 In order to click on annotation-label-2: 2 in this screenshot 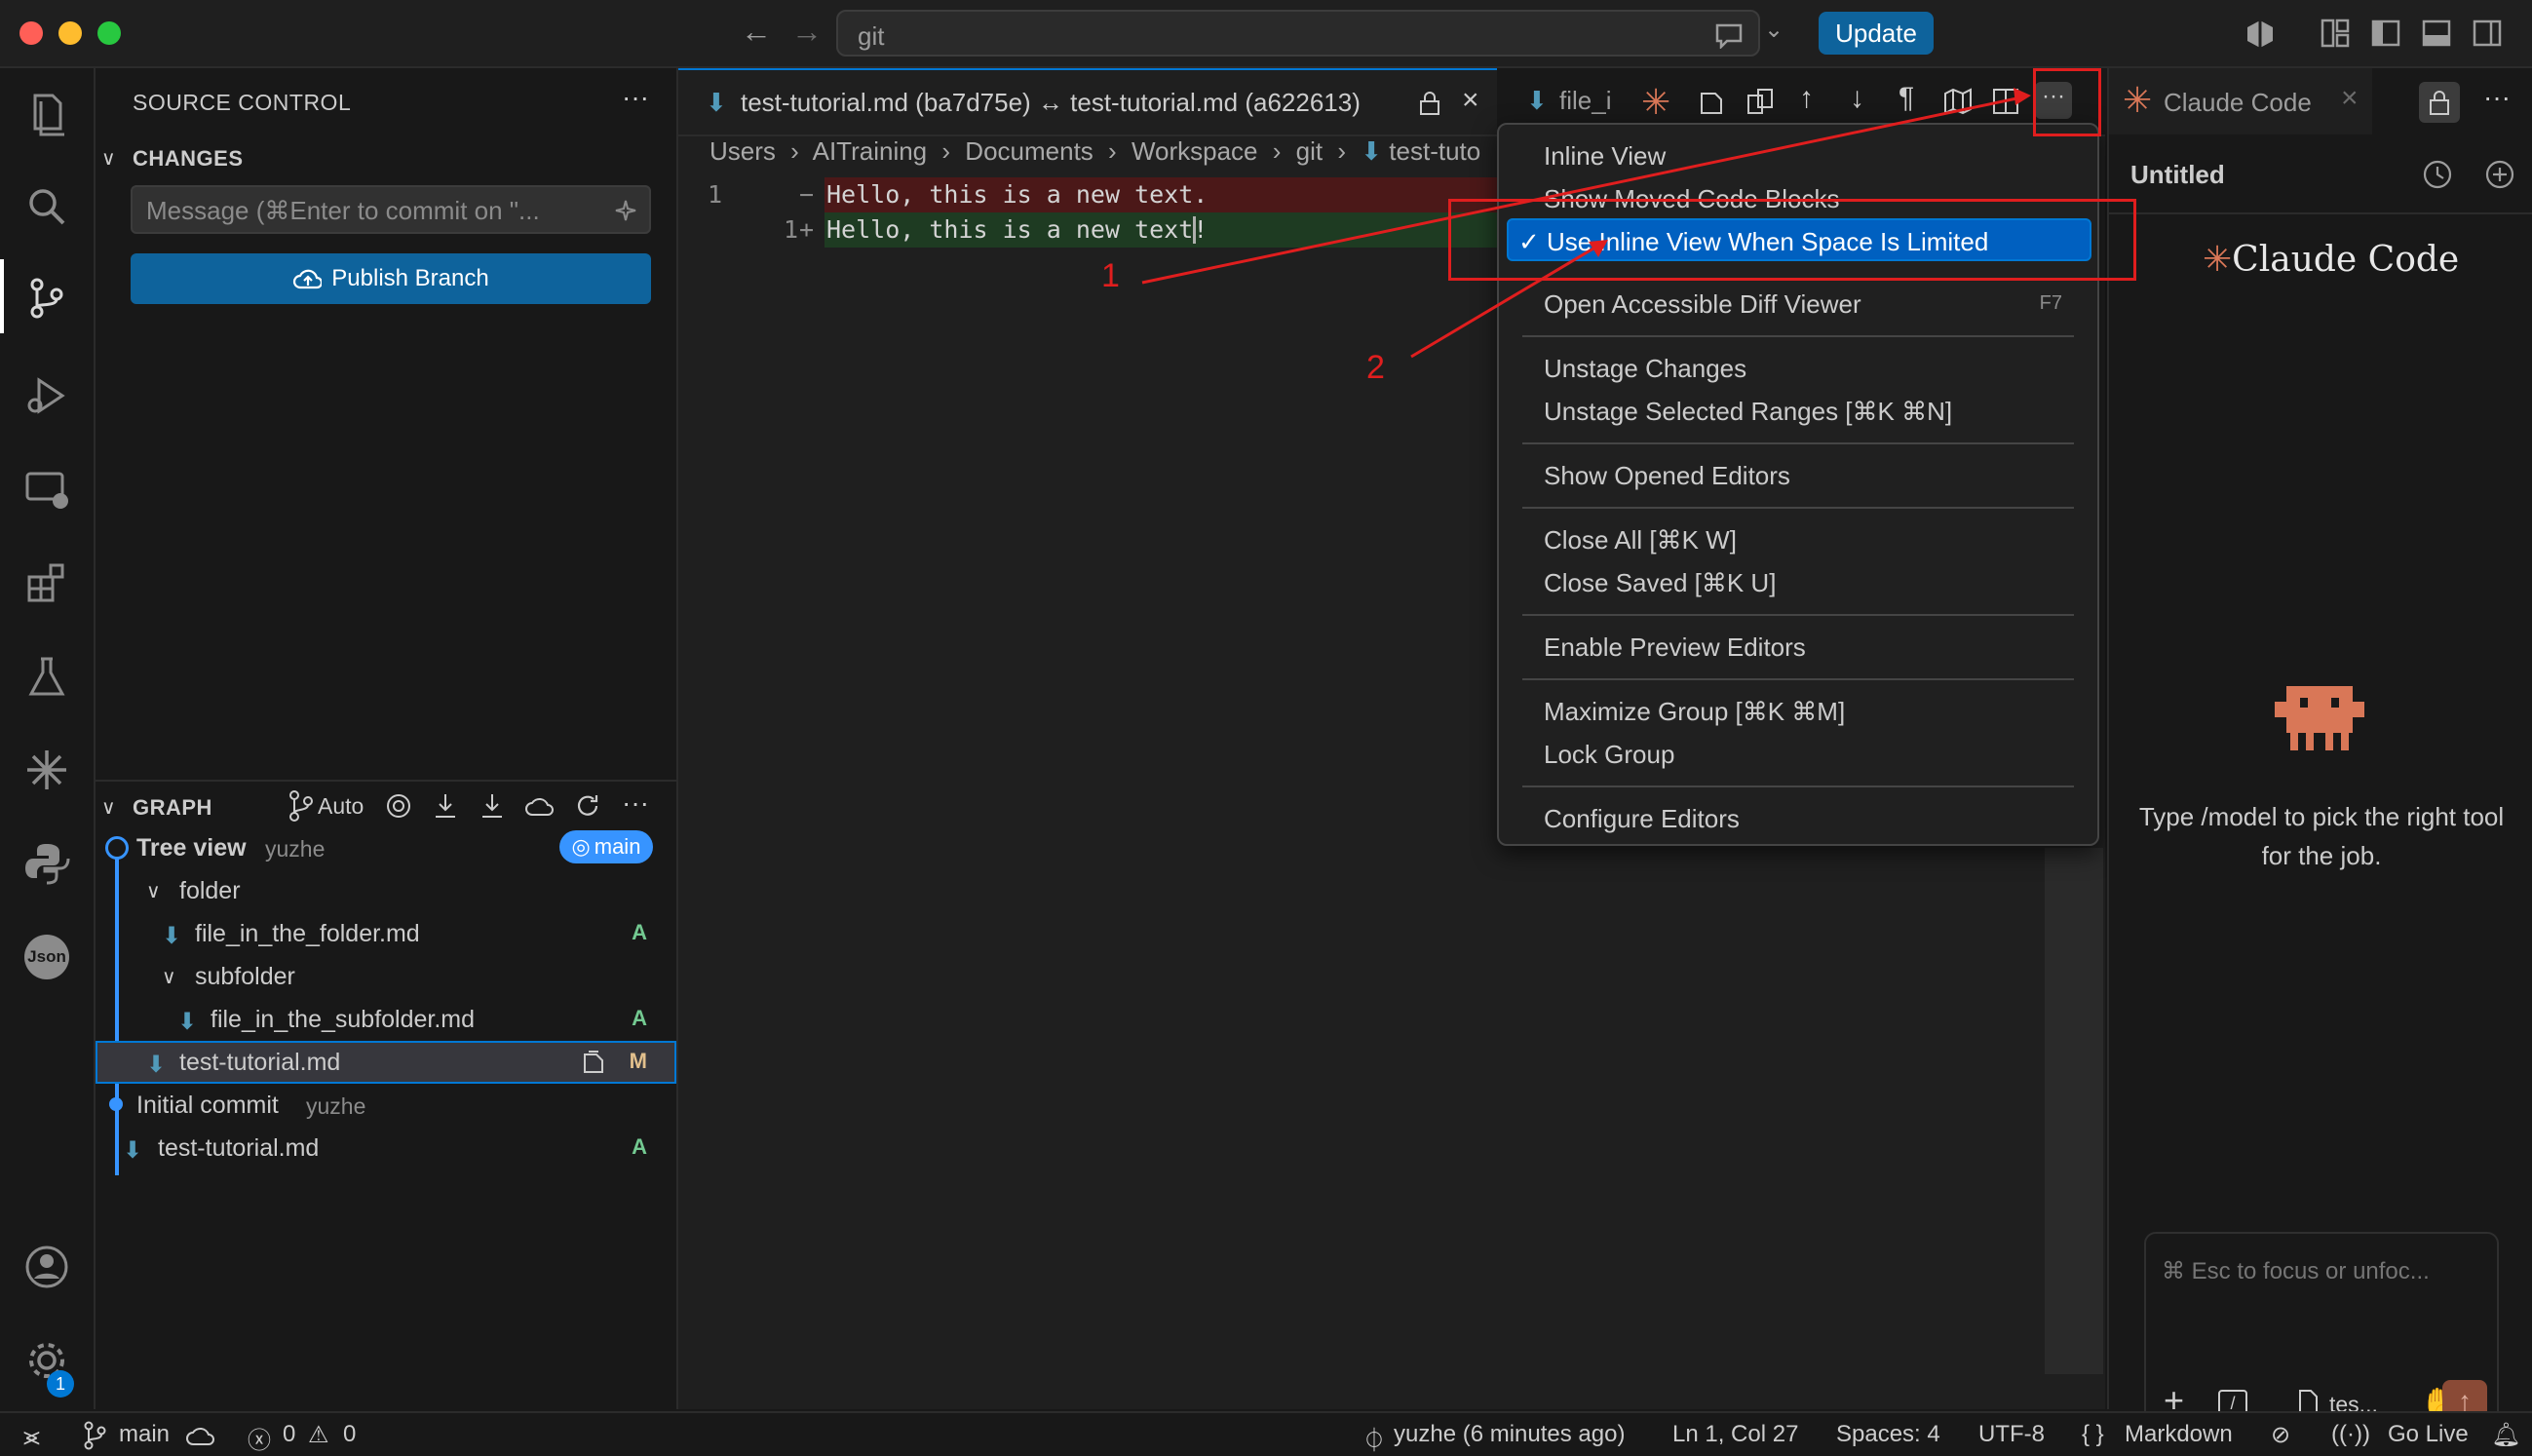, I will do `click(1375, 367)`.